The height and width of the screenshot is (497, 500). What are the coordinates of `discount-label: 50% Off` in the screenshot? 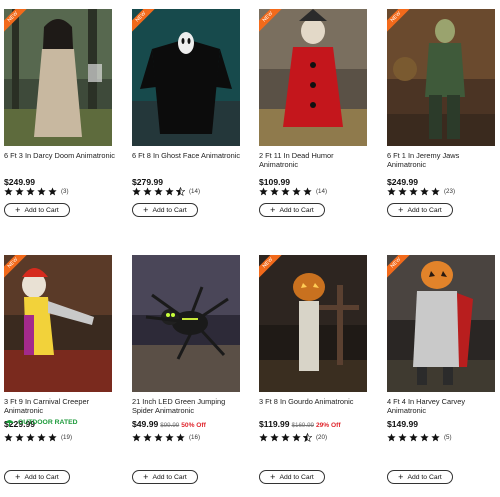 It's located at (193, 425).